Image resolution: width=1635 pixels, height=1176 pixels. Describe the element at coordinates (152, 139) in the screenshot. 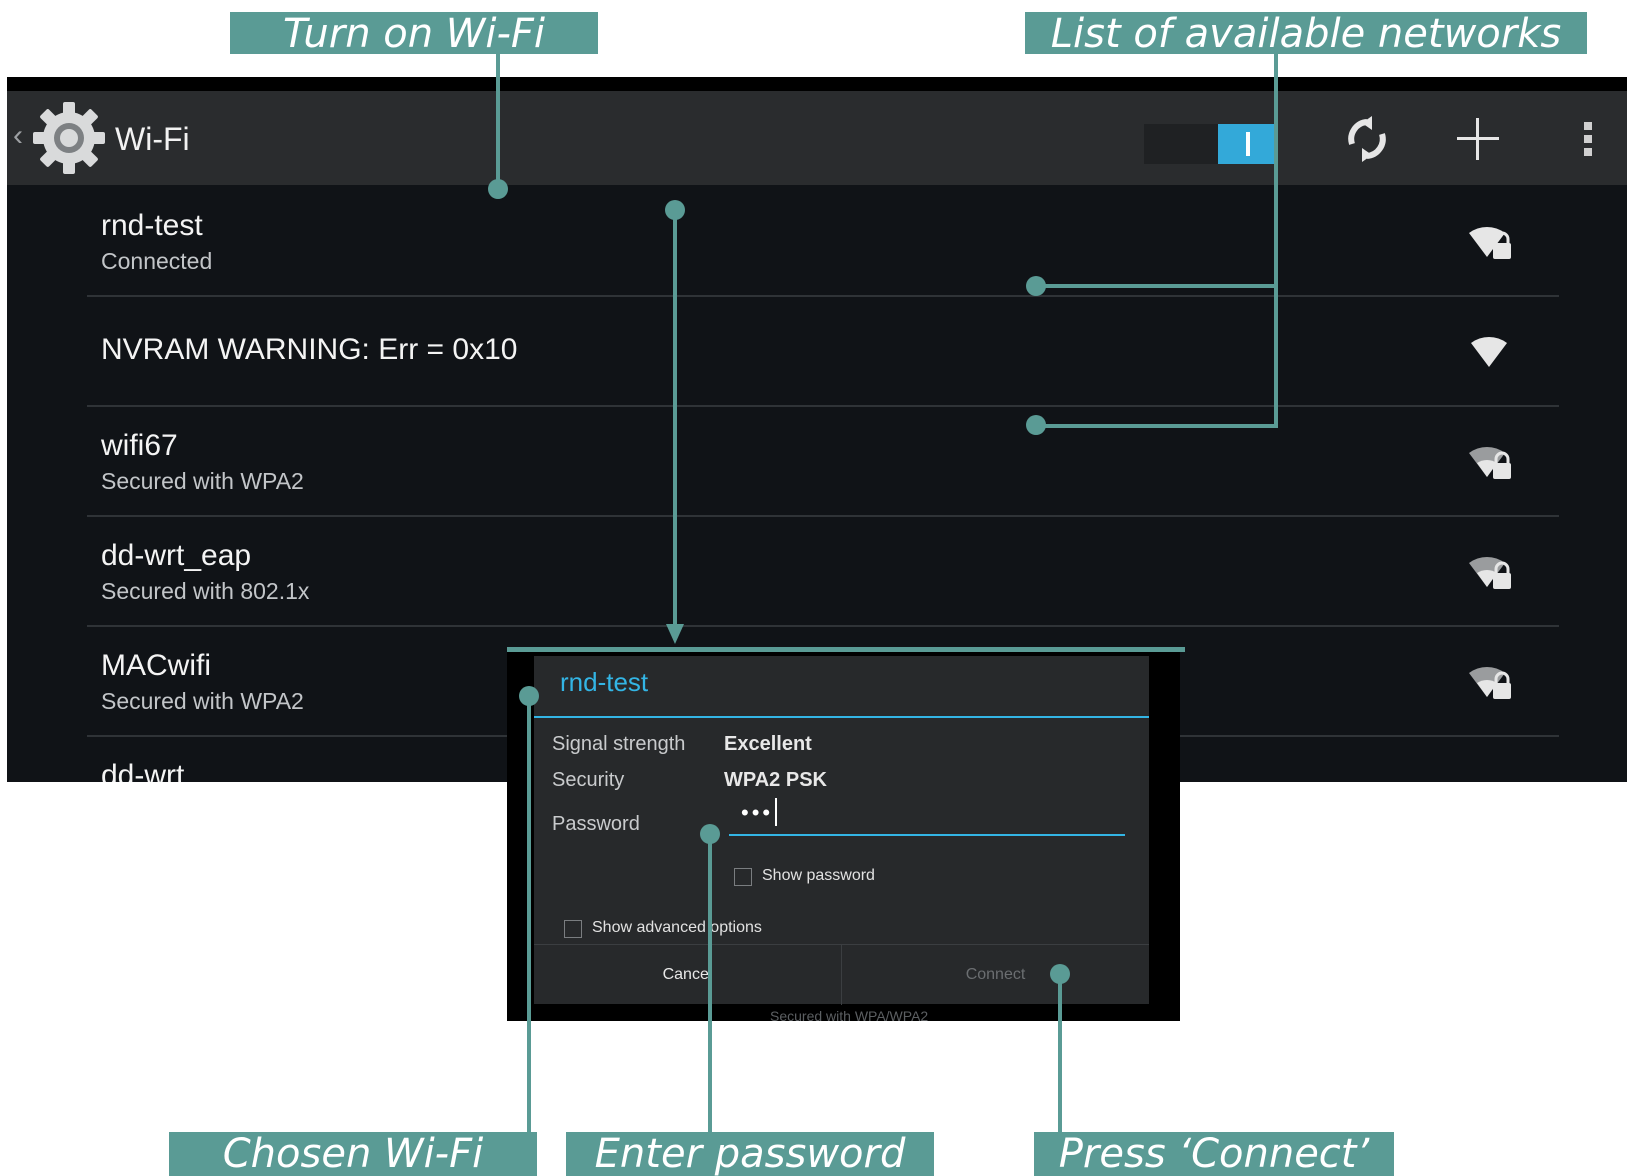

I see `page-title: Wi-Fi` at that location.